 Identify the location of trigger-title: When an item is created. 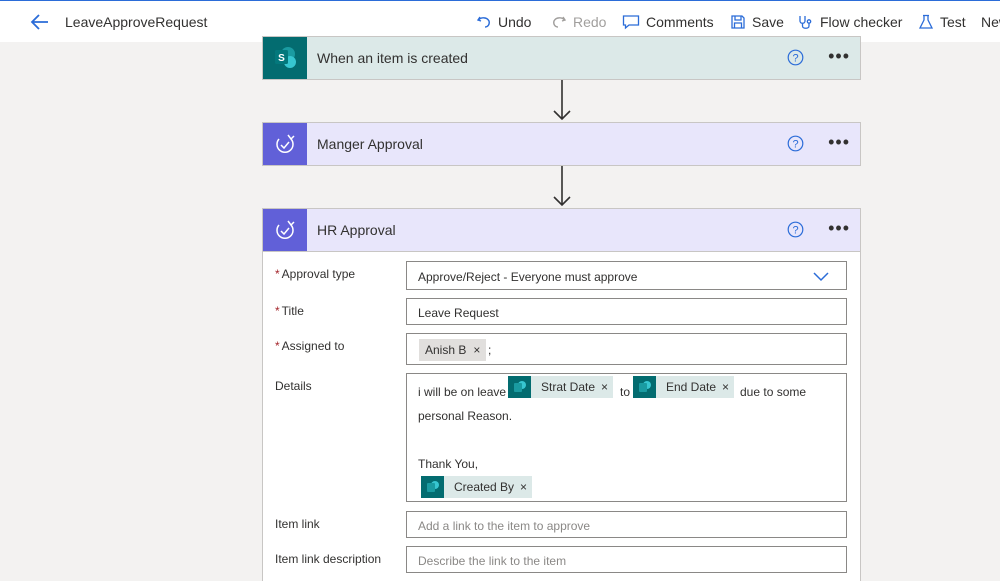
(392, 58).